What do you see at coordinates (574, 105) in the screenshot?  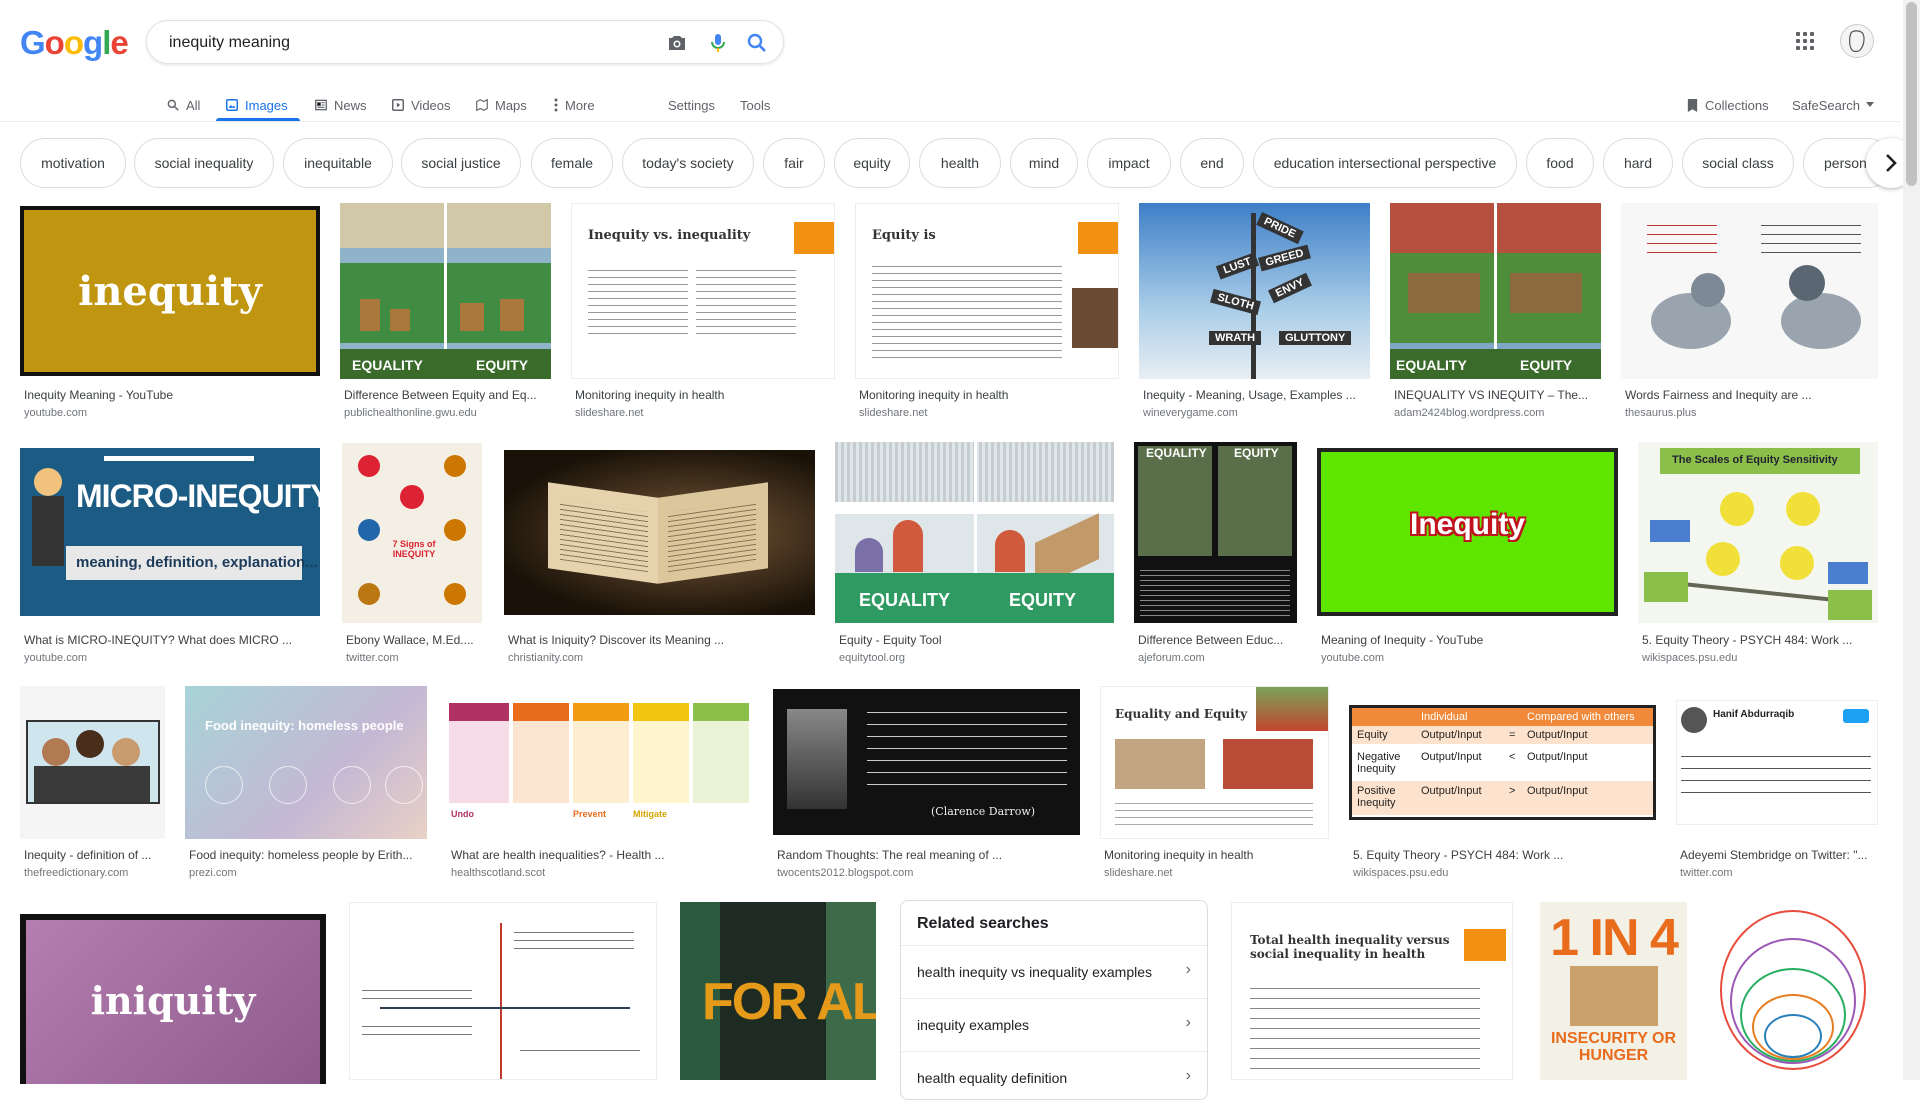 I see `tab-more: More` at bounding box center [574, 105].